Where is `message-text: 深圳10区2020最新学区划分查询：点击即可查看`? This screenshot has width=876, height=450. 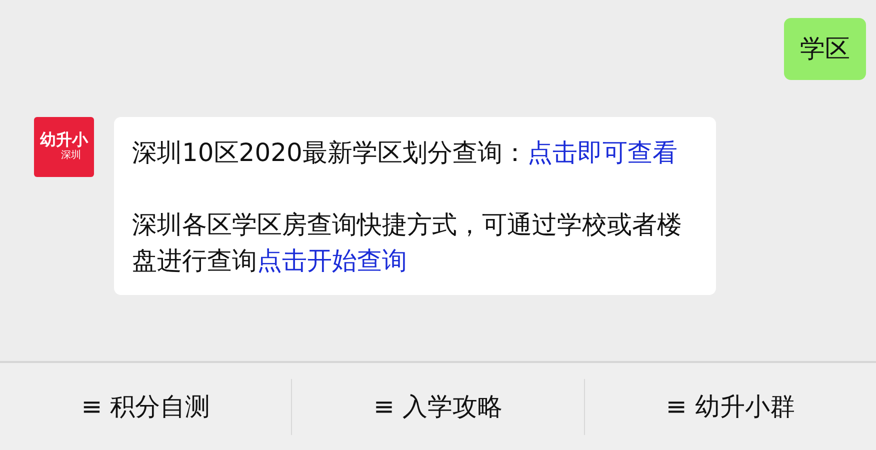 message-text: 深圳10区2020最新学区划分查询：点击即可查看 is located at coordinates (405, 153).